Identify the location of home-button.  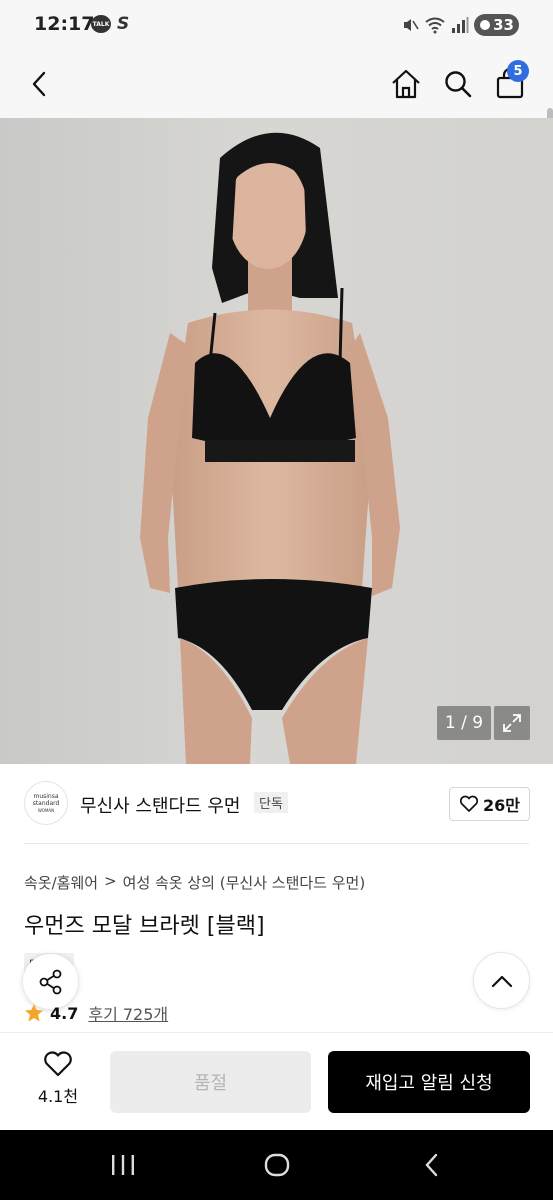
(406, 84).